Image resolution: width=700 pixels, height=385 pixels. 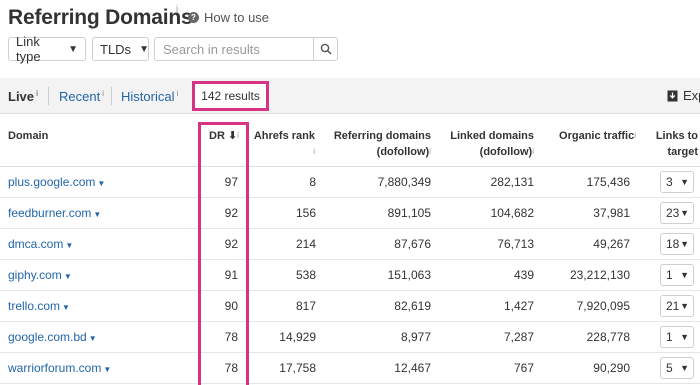 I want to click on links-to-target-select: 18 ▼, so click(x=677, y=244).